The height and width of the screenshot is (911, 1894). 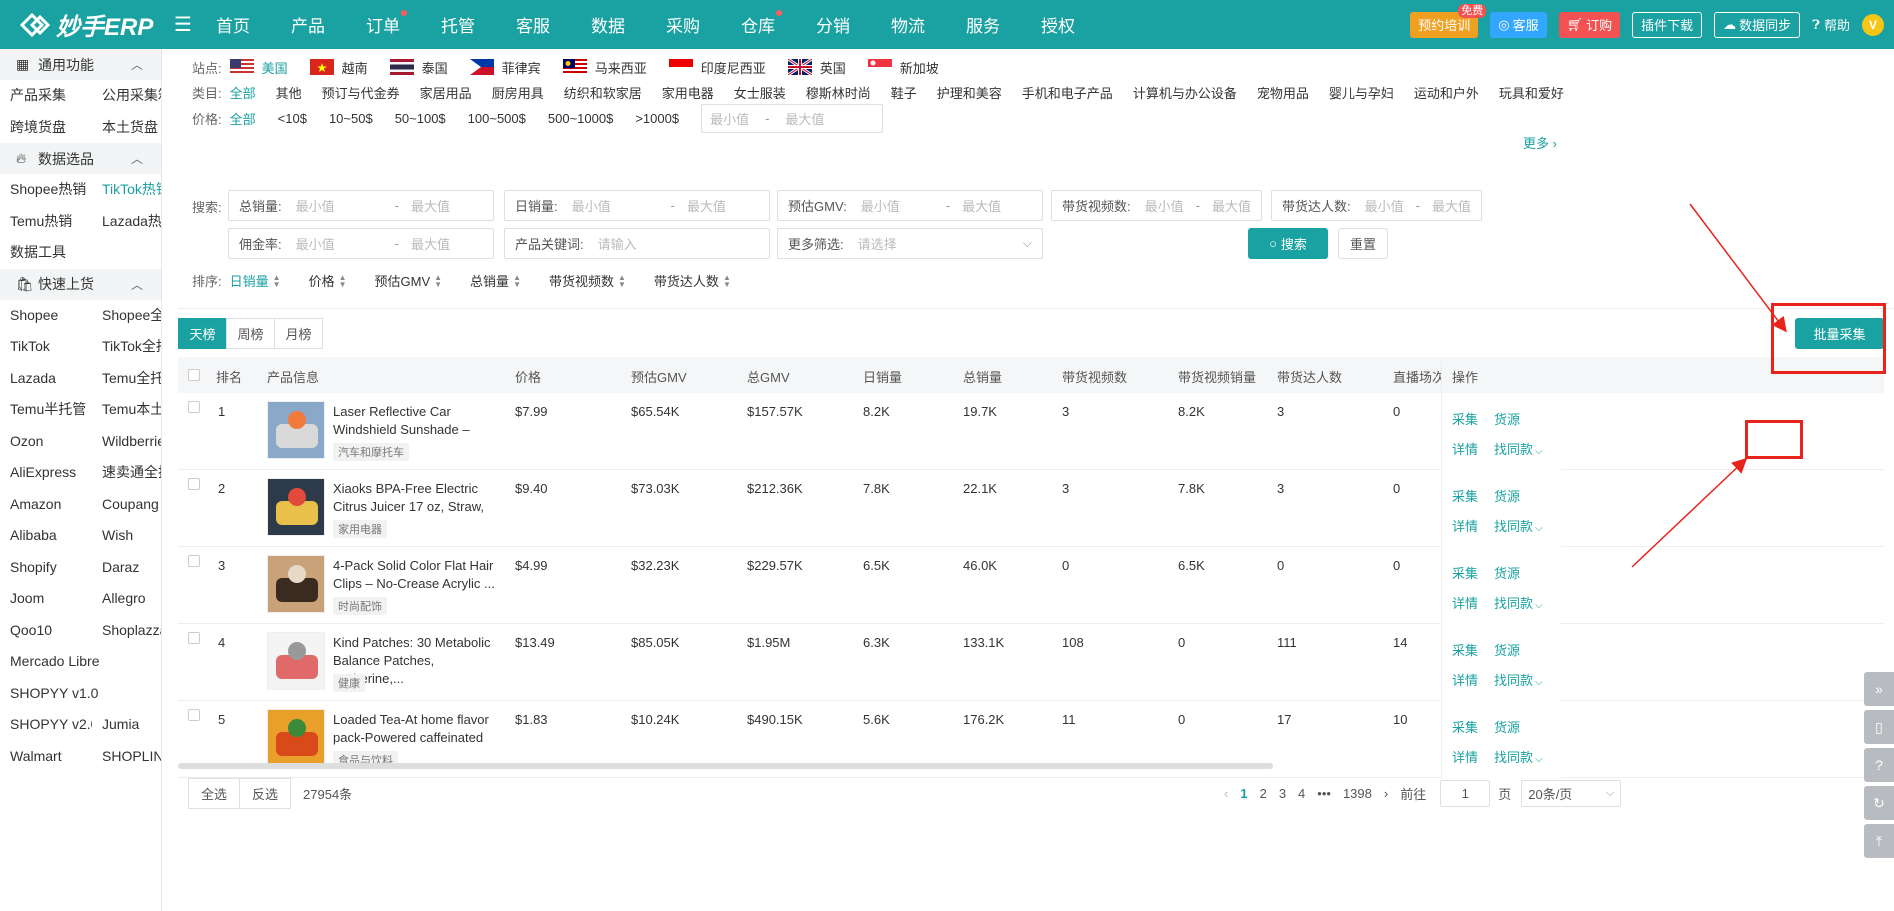 I want to click on category-option: 护理和美容, so click(x=969, y=92).